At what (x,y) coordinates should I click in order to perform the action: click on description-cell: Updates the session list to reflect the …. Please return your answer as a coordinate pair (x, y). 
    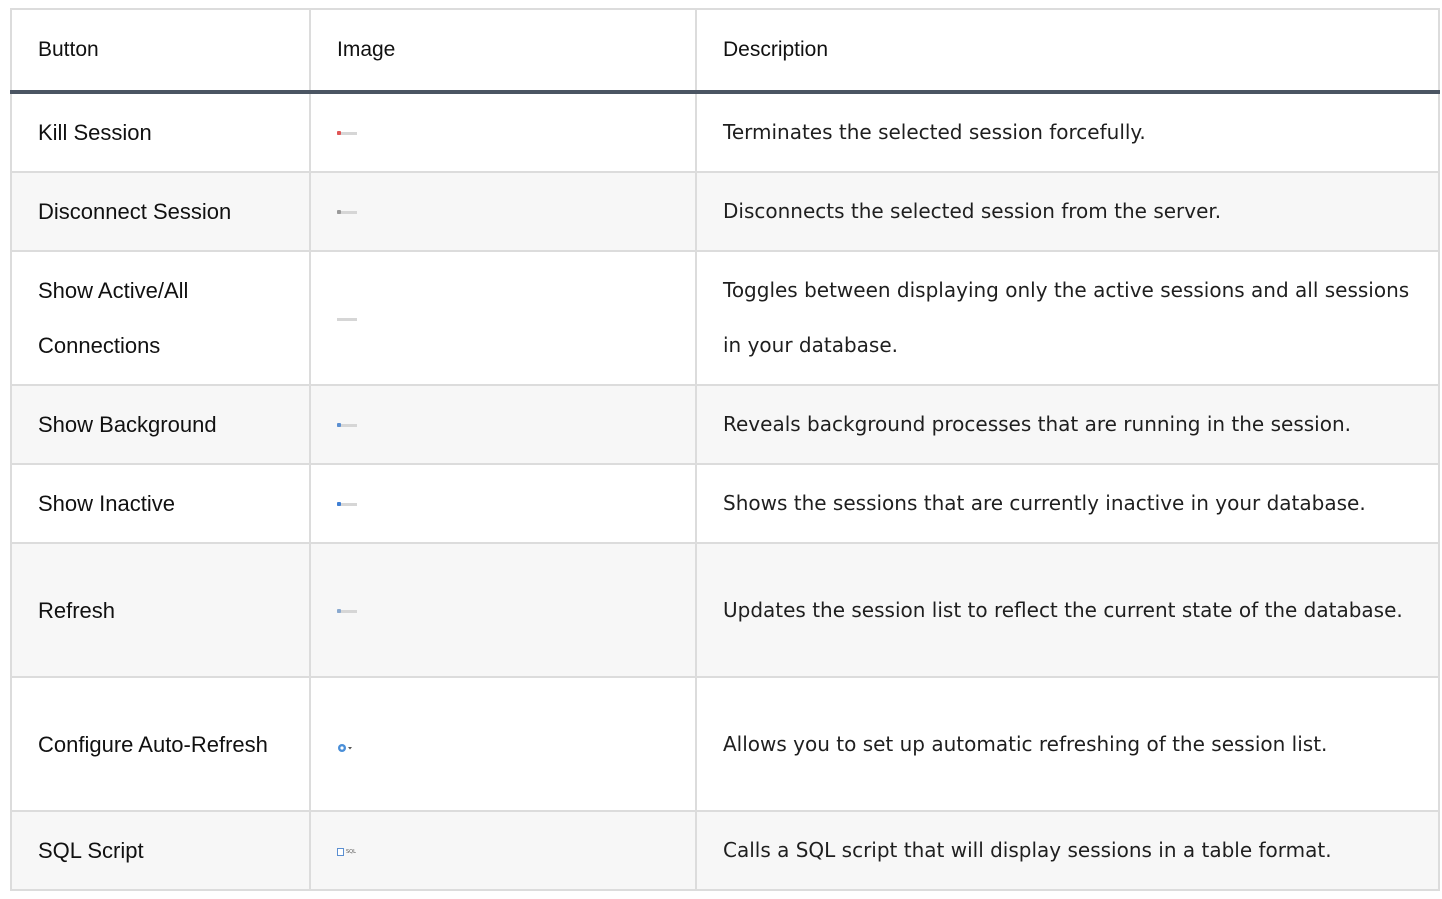
    Looking at the image, I should click on (1067, 610).